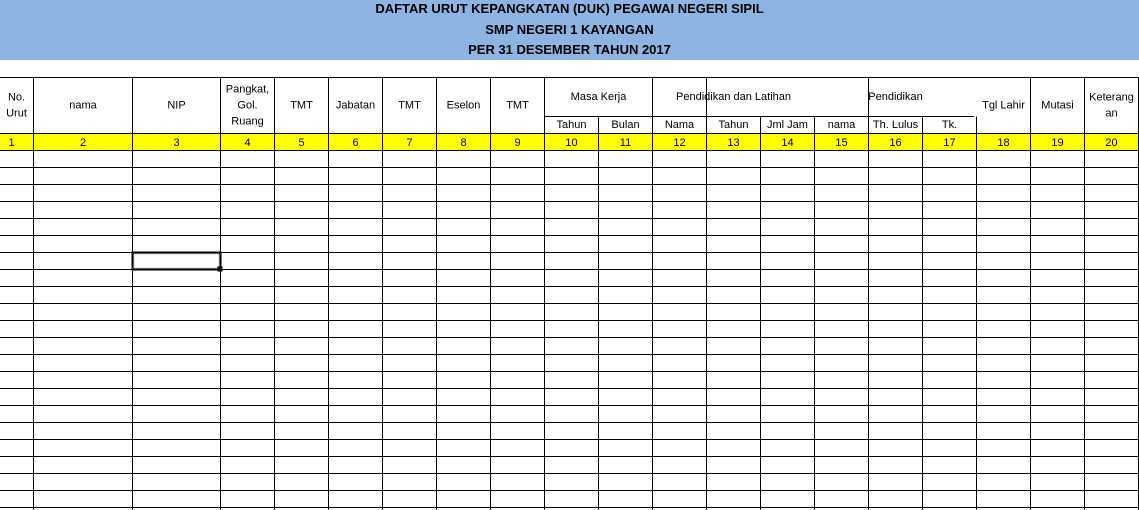 The width and height of the screenshot is (1139, 510). I want to click on header-pangkat: Pangkat,, so click(247, 89).